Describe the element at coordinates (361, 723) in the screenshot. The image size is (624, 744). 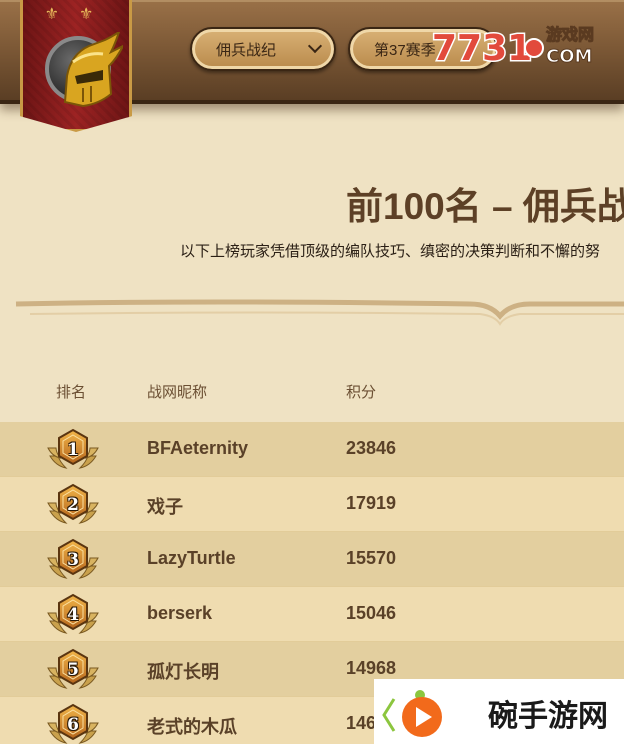
I see `player-score: 146` at that location.